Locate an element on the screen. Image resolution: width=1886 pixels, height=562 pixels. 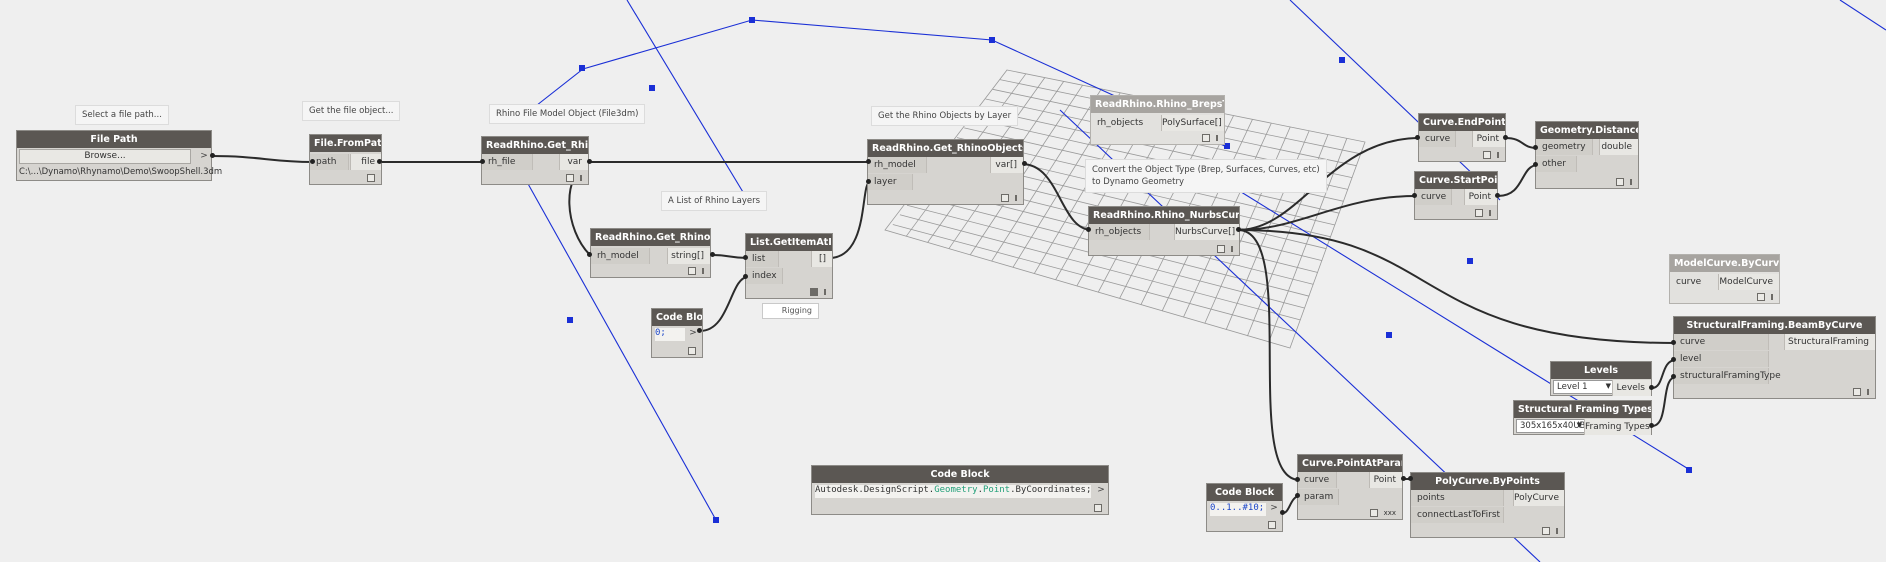
input-port-geometry: geometry is located at coordinates (1564, 147).